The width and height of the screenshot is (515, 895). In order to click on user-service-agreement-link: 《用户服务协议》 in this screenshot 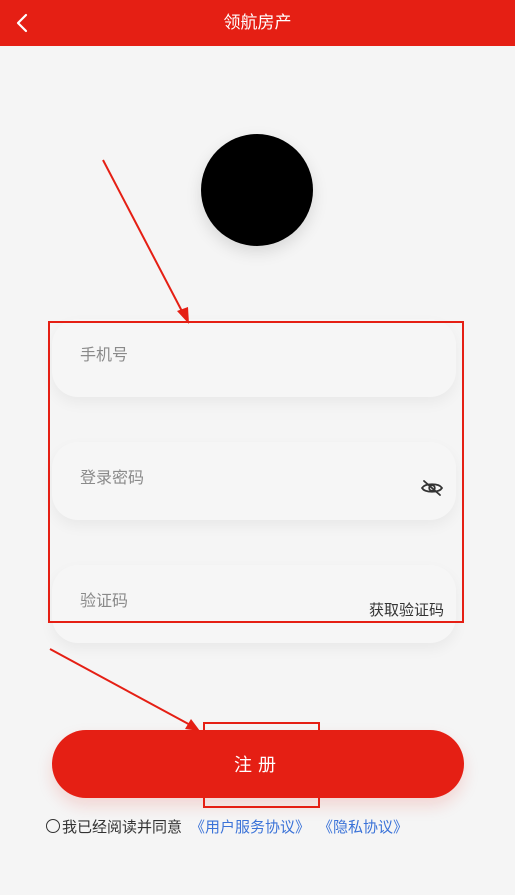, I will do `click(250, 826)`.